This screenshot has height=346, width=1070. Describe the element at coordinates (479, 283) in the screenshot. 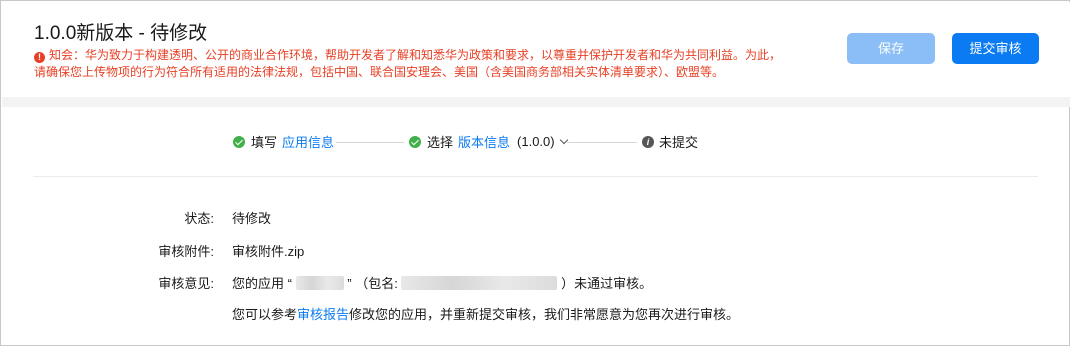

I see `redacted-package-name` at that location.